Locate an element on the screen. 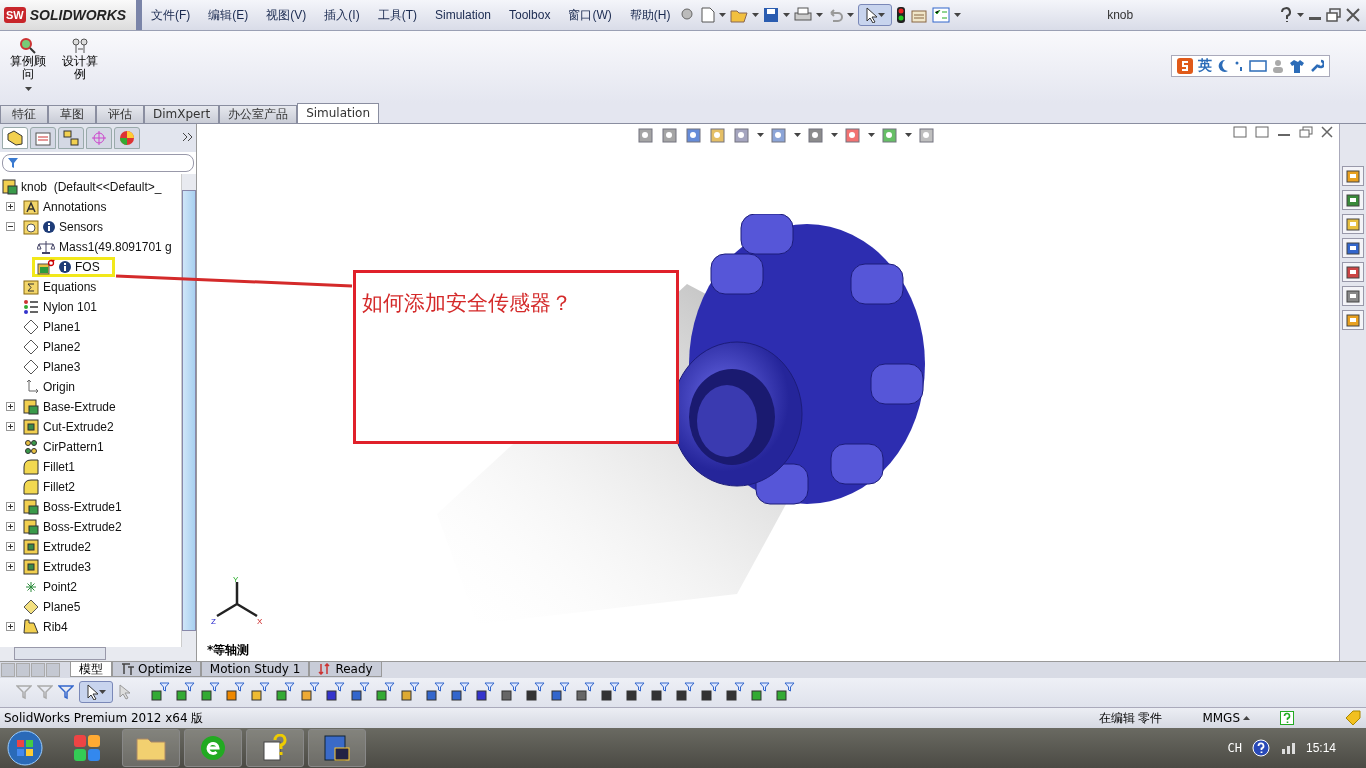 This screenshot has height=768, width=1366. ribbon-tab: 特征 is located at coordinates (24, 113).